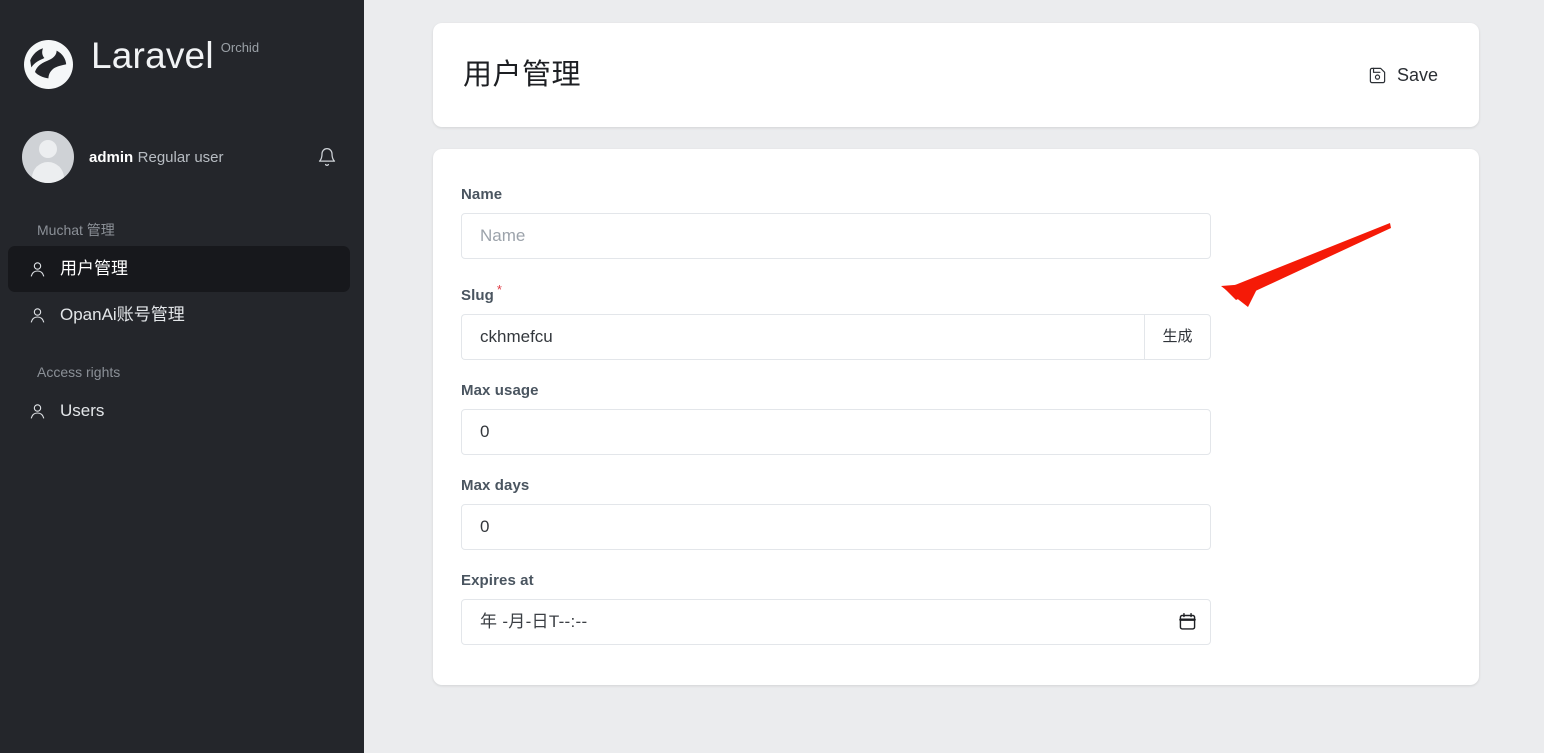  I want to click on avatar, so click(48, 157).